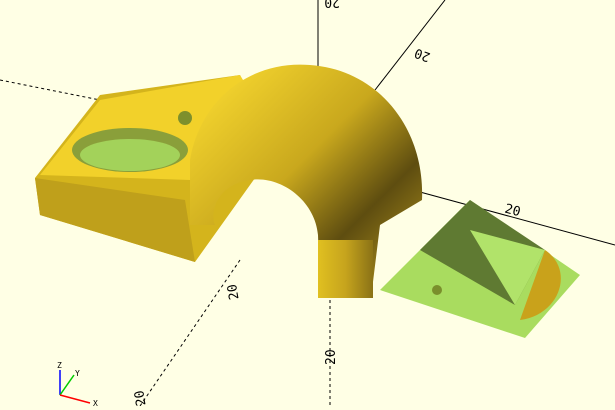 This screenshot has height=410, width=615. I want to click on x-axis-line, so click(75, 399).